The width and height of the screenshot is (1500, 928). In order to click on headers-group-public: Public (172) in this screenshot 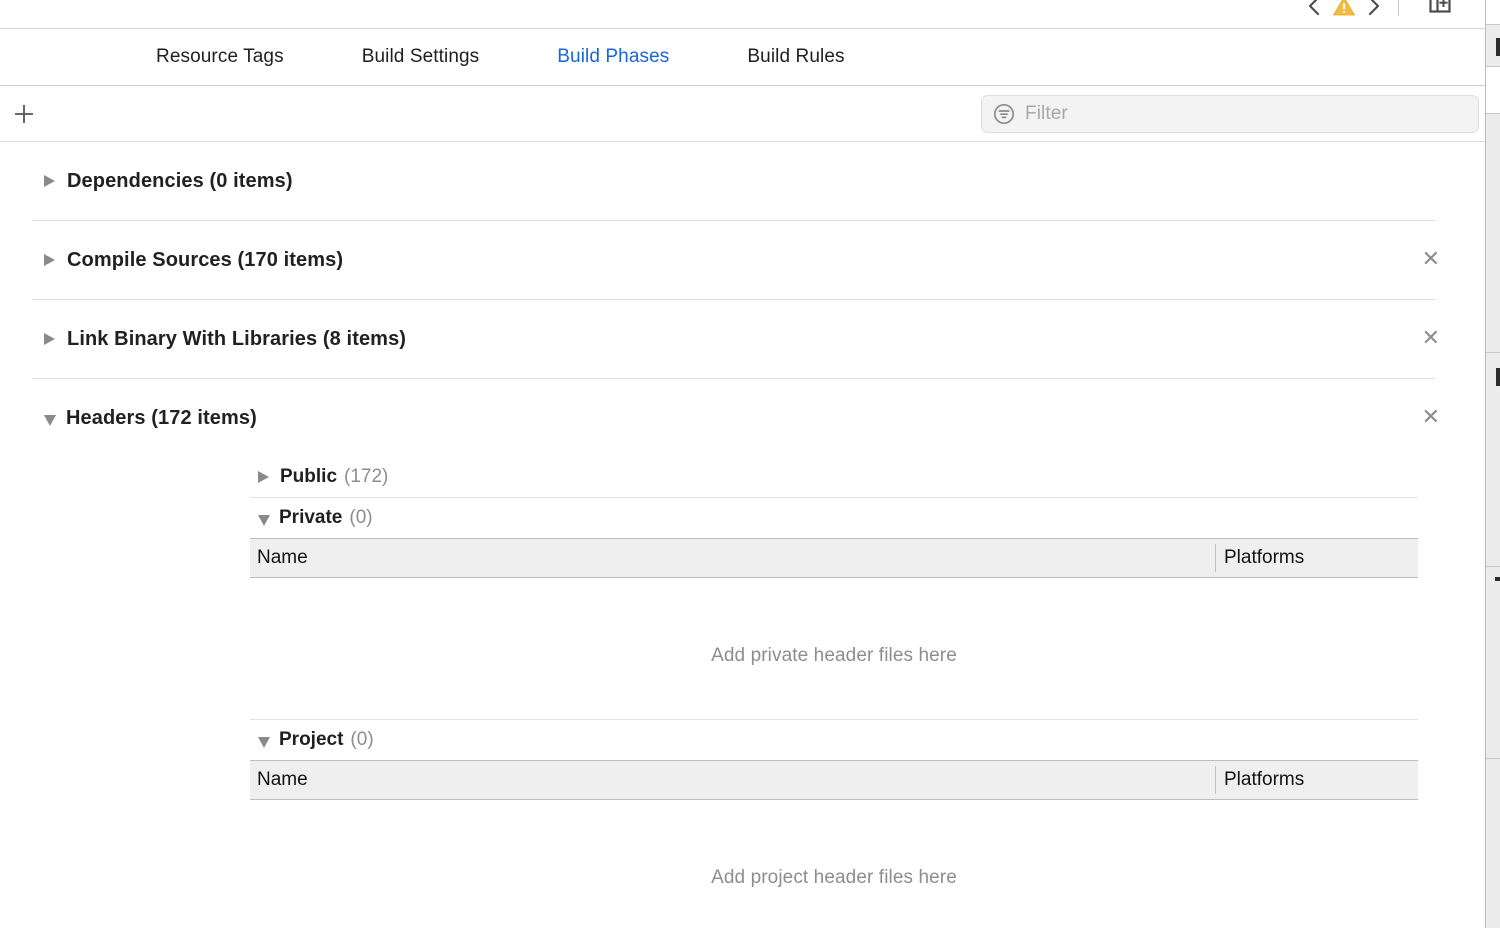, I will do `click(742, 477)`.